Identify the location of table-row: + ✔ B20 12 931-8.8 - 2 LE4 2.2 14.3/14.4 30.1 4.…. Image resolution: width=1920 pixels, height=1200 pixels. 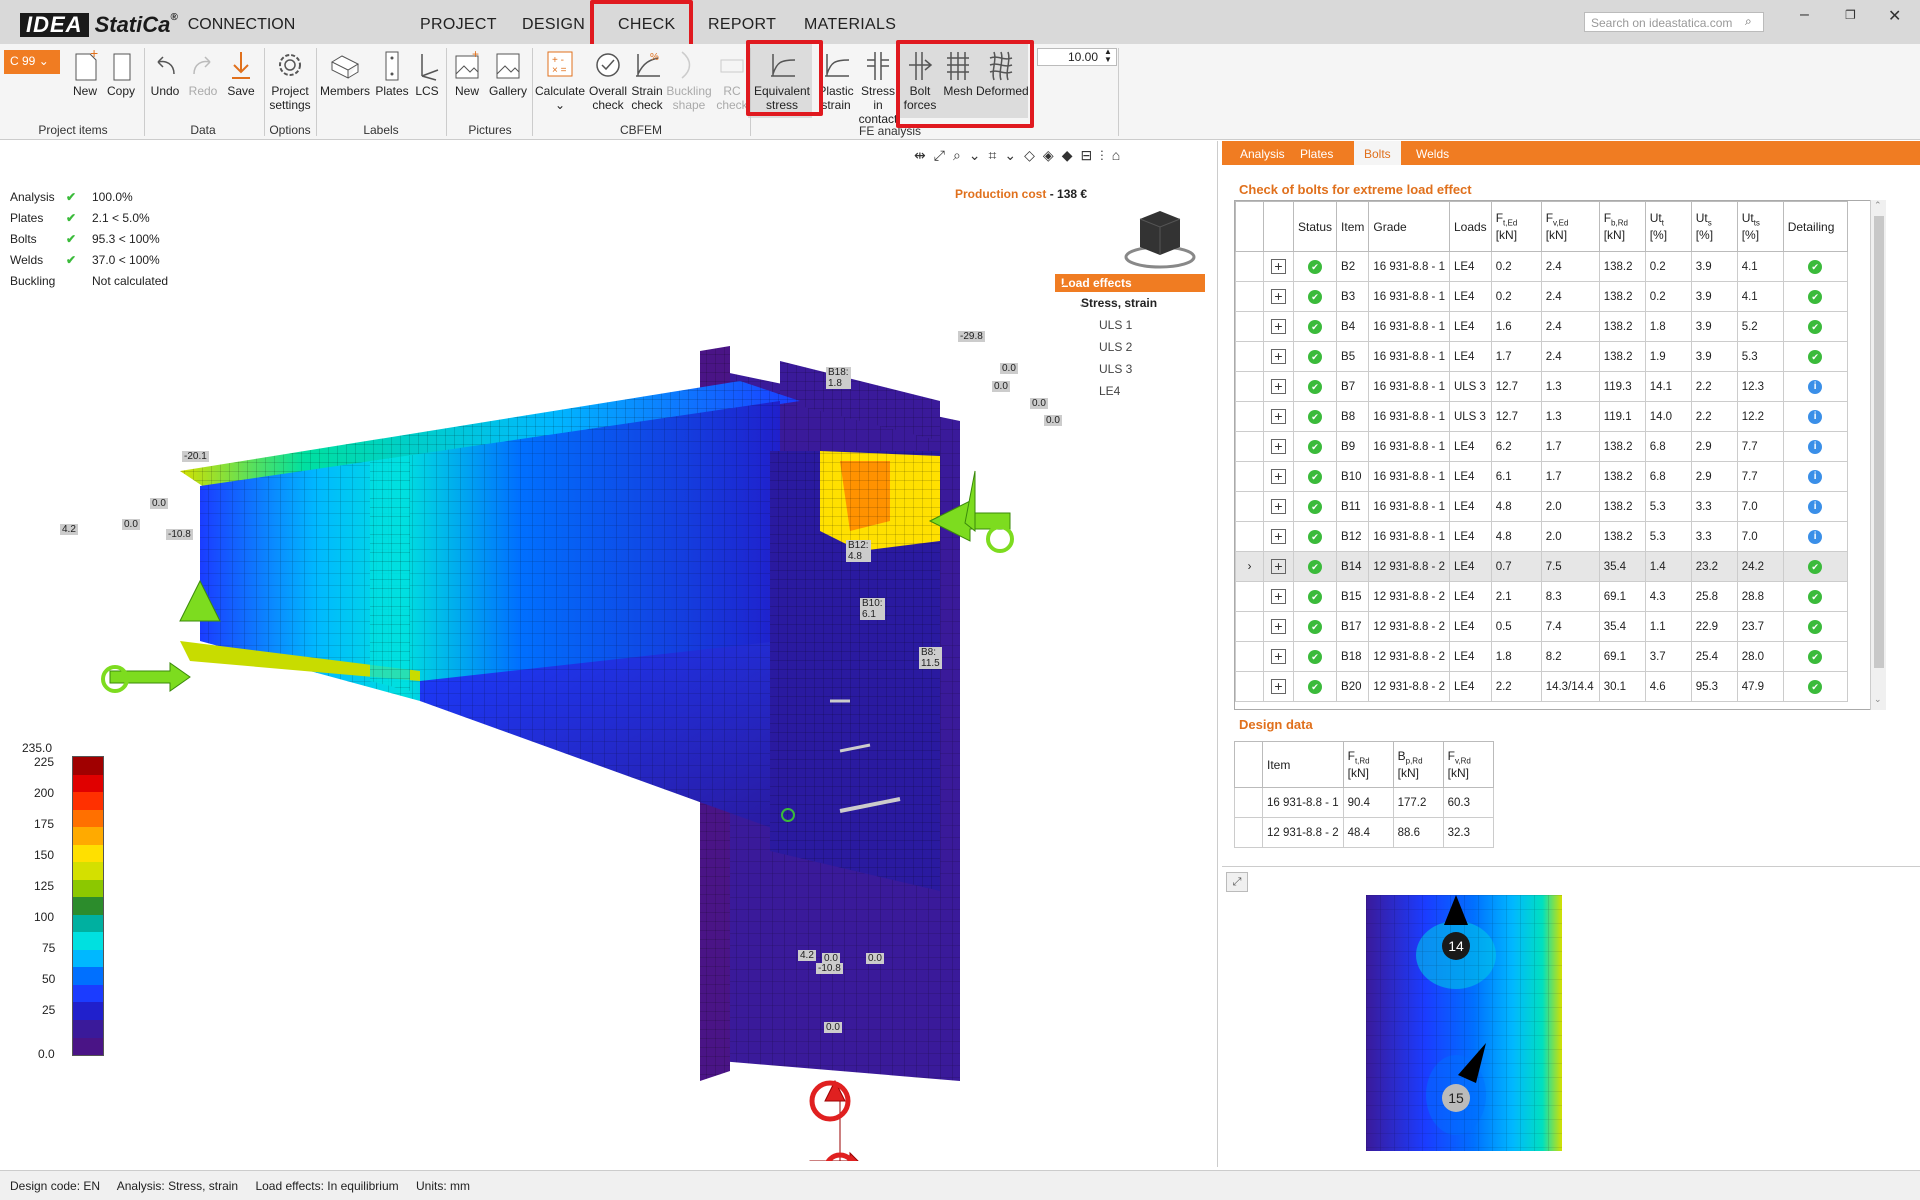
(1541, 686).